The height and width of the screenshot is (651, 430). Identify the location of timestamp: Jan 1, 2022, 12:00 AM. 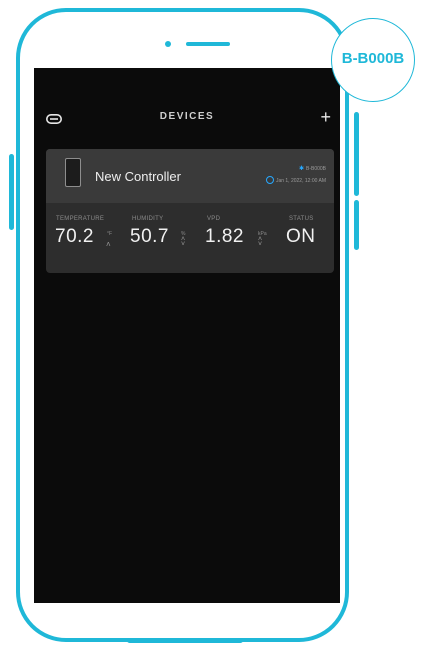
(300, 181).